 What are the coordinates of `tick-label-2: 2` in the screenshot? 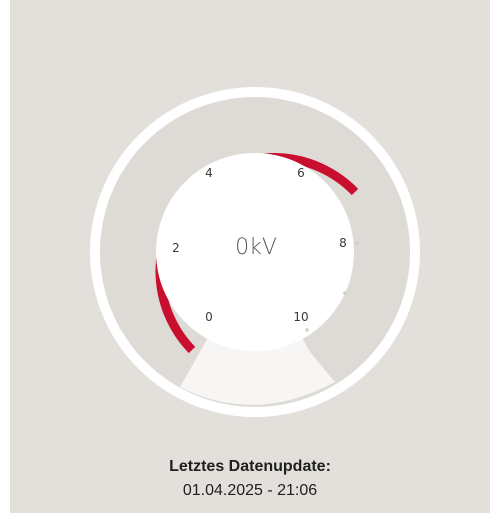 It's located at (176, 248).